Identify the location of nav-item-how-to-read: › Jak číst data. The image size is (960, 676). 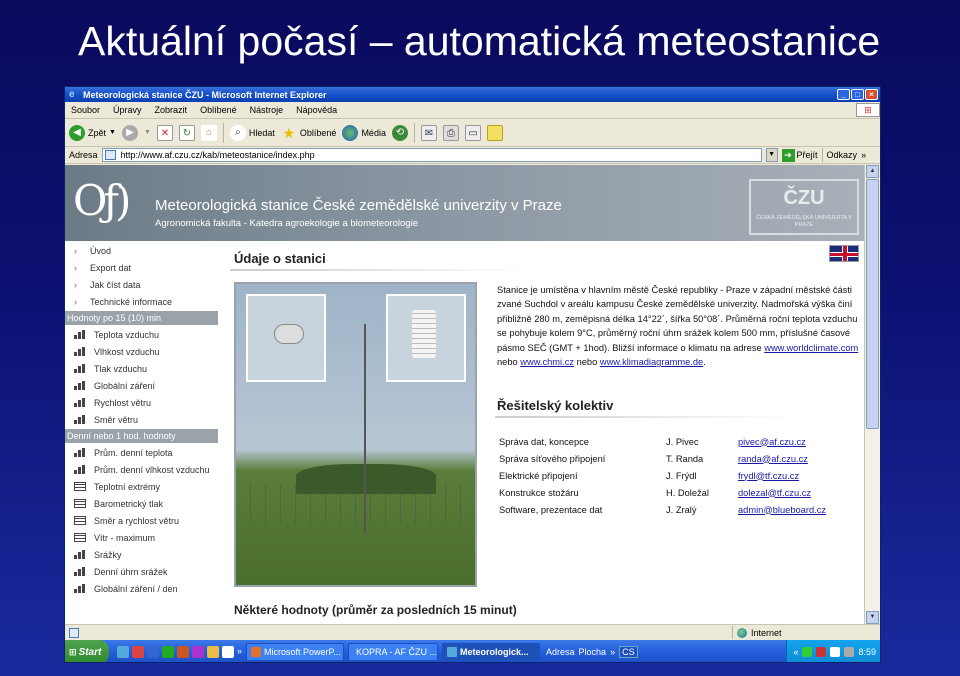
(141, 284).